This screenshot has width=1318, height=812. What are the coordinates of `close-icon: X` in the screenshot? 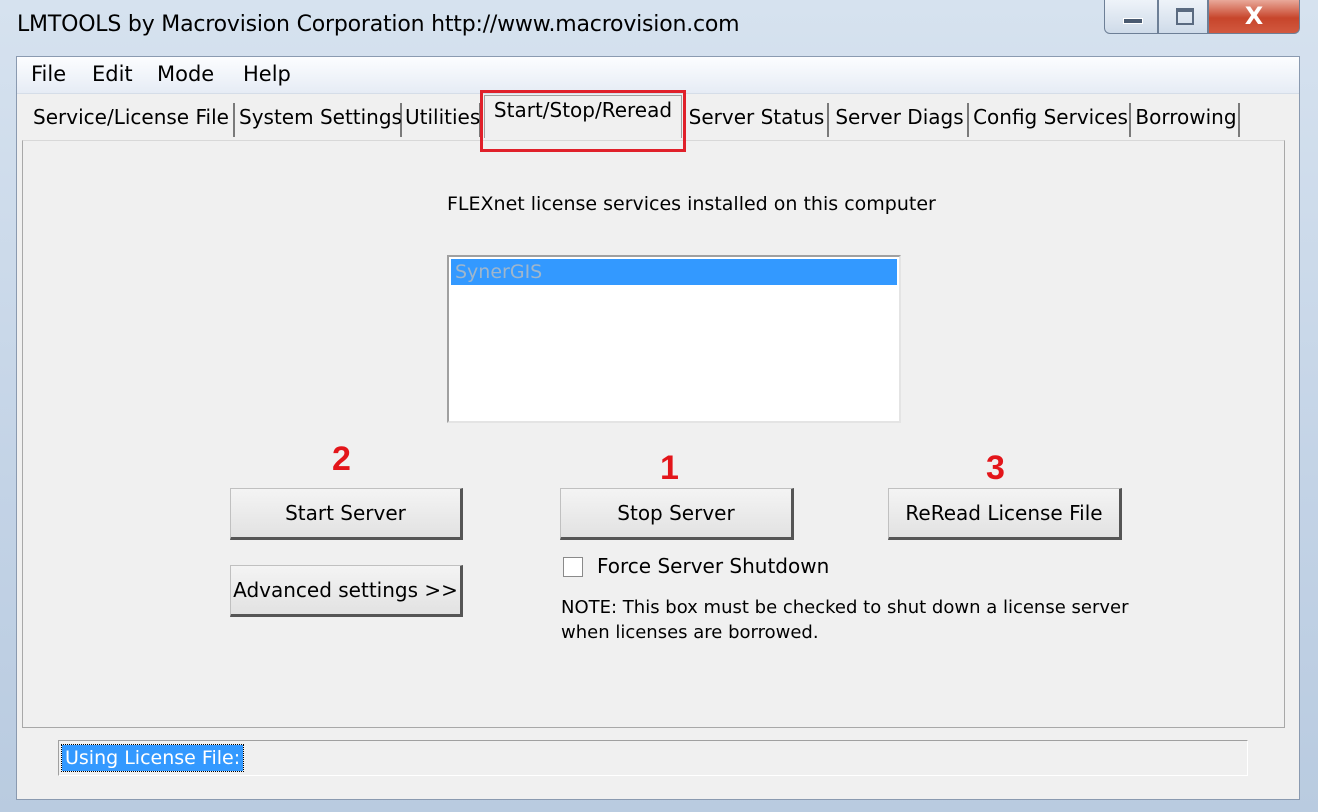 It's located at (1254, 16).